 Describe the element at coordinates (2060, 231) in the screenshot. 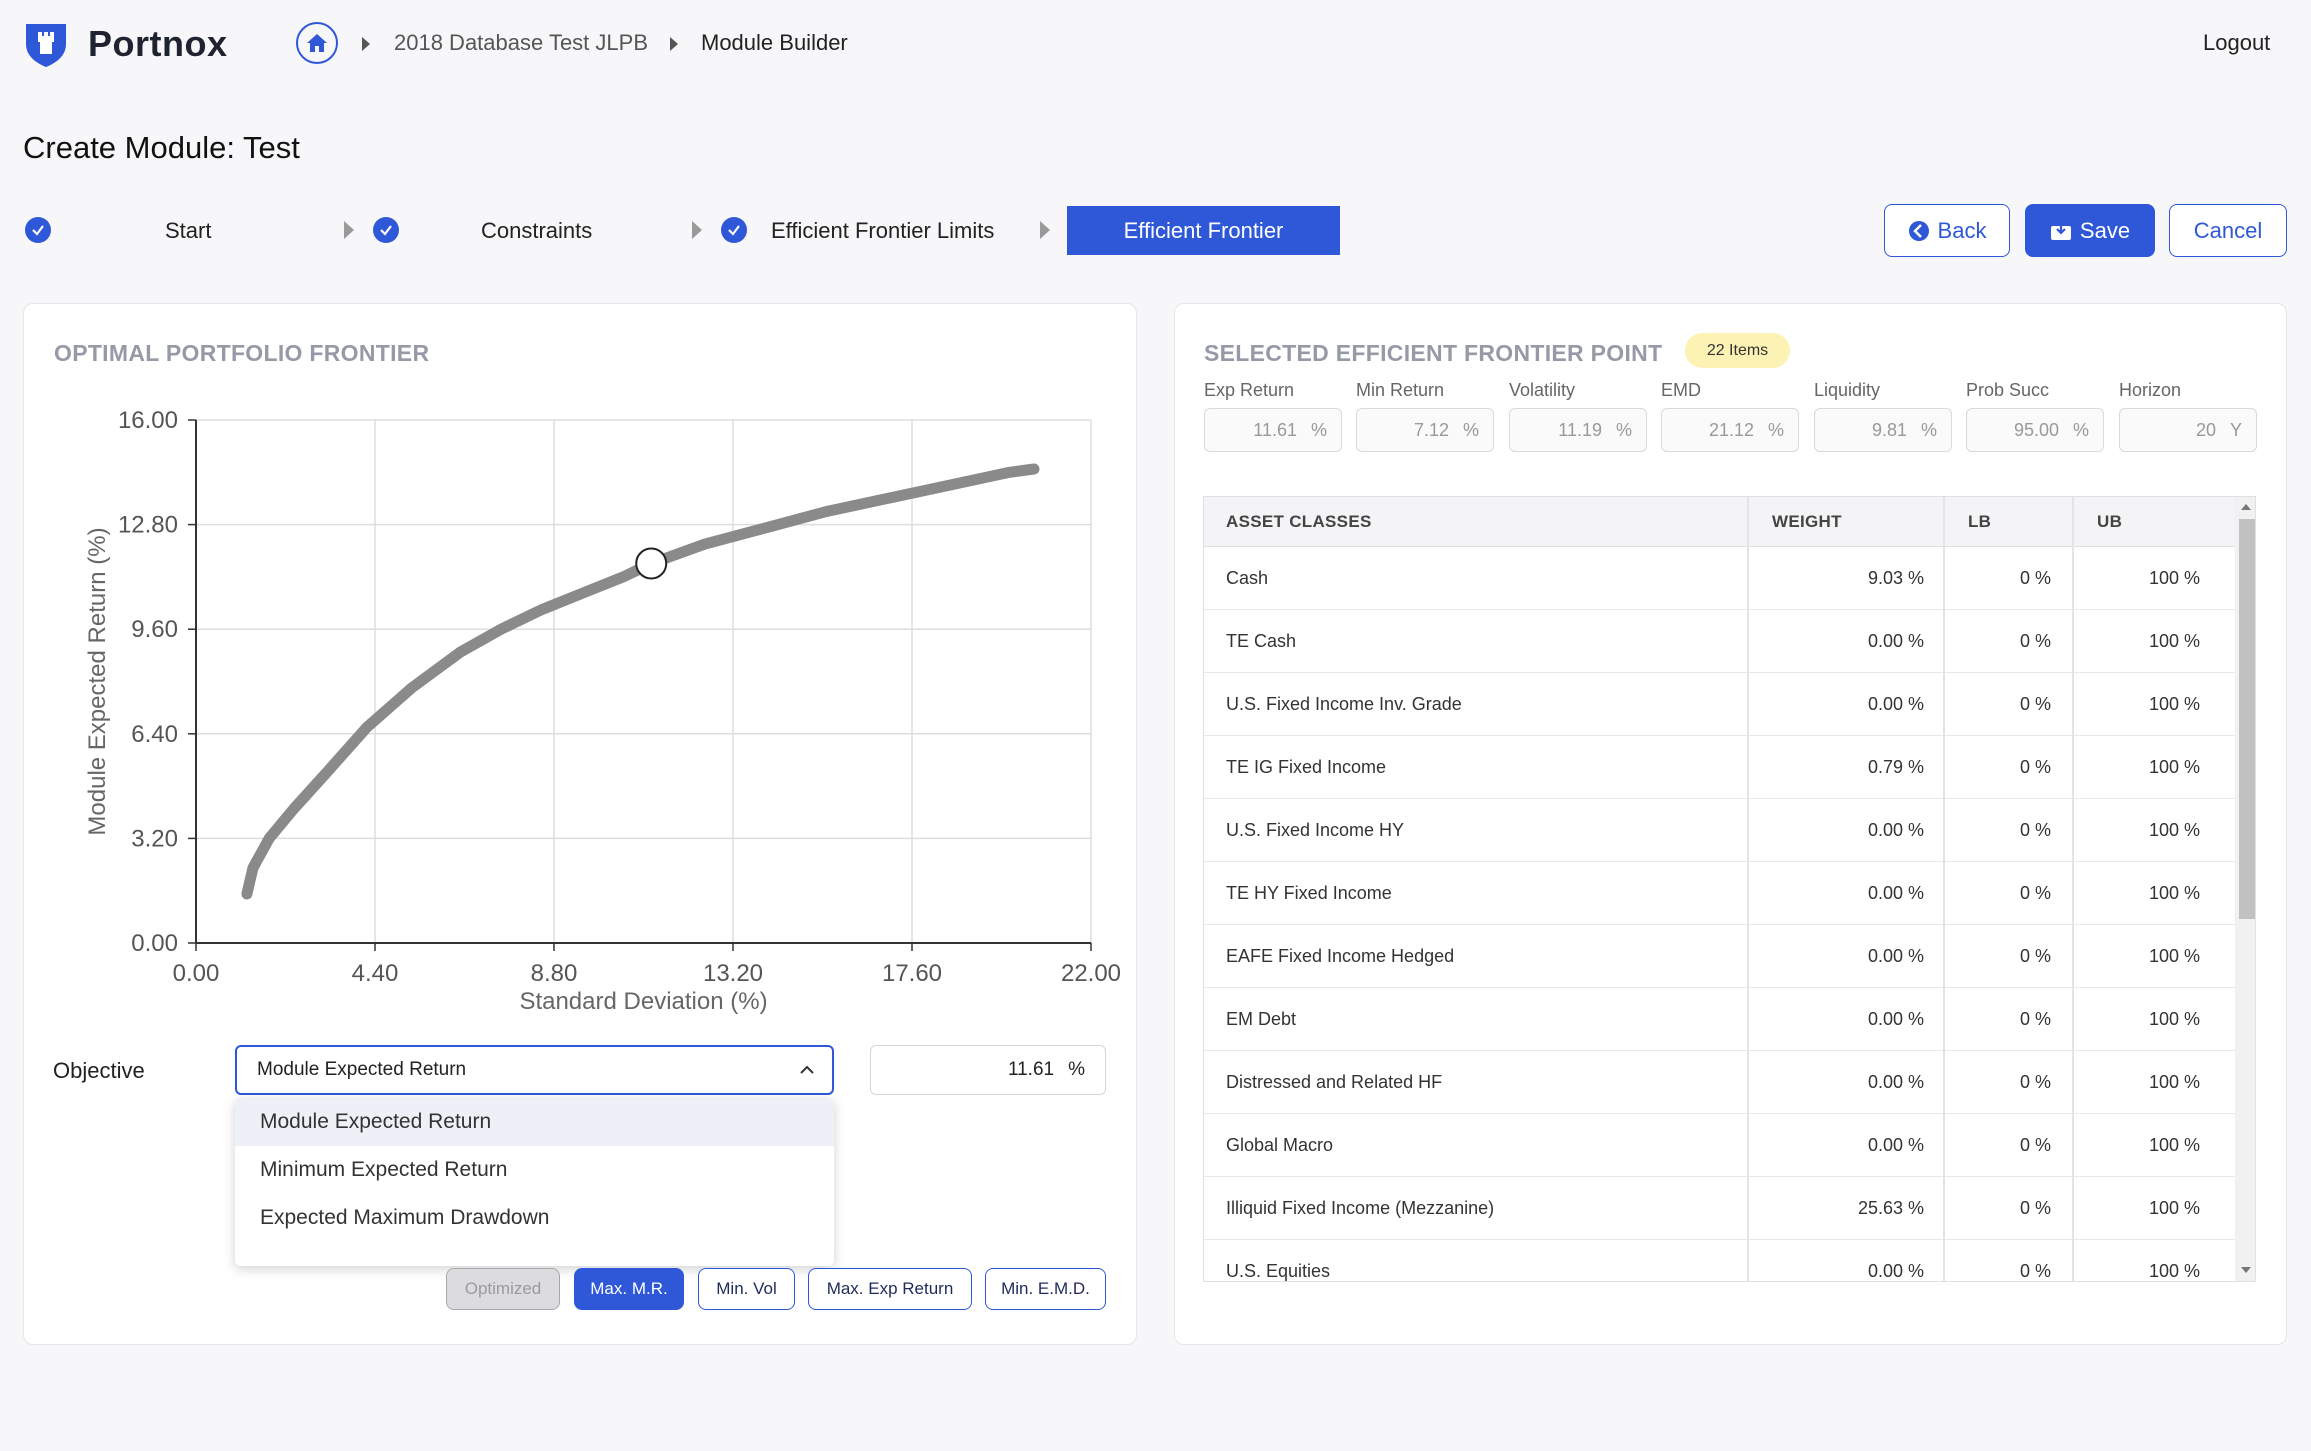

I see `save-icon` at that location.